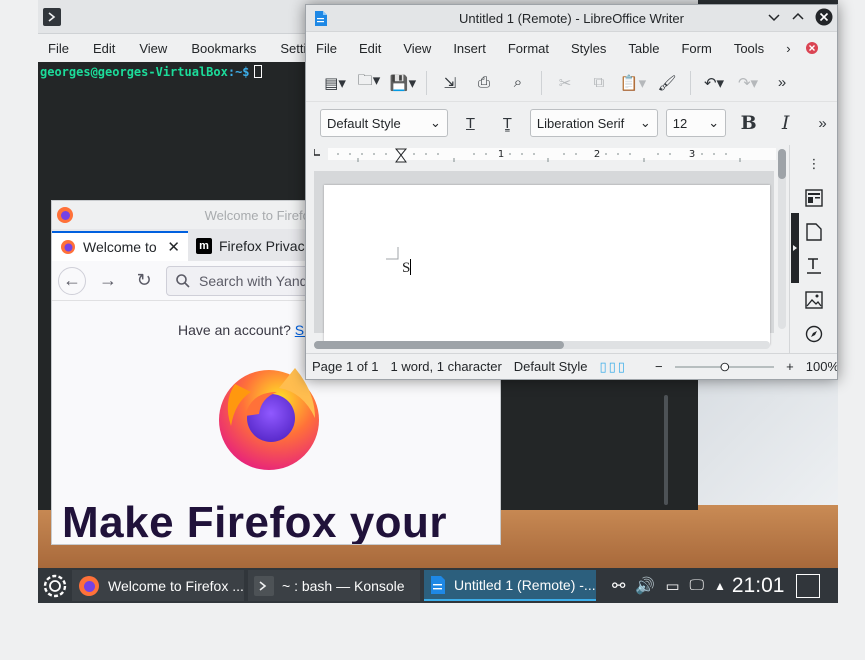  What do you see at coordinates (234, 330) in the screenshot?
I see `account-prompt-text: Have an account?` at bounding box center [234, 330].